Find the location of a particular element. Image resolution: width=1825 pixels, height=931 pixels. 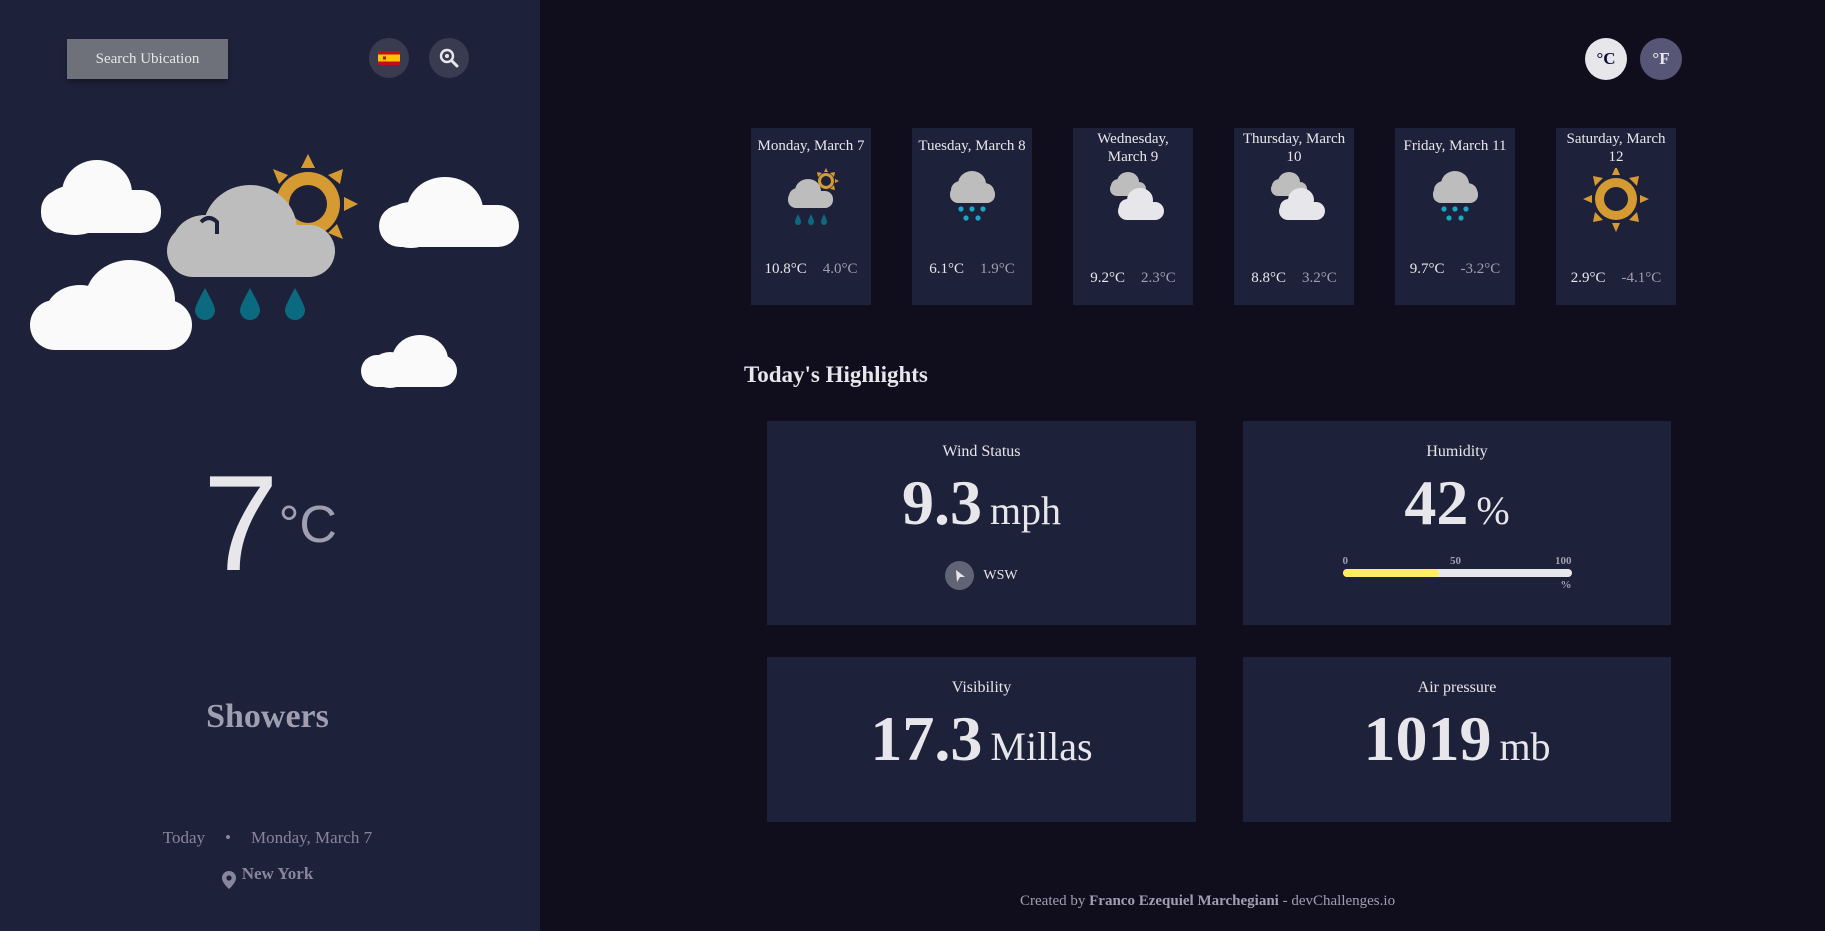

scale-mid: 50 is located at coordinates (1455, 561).